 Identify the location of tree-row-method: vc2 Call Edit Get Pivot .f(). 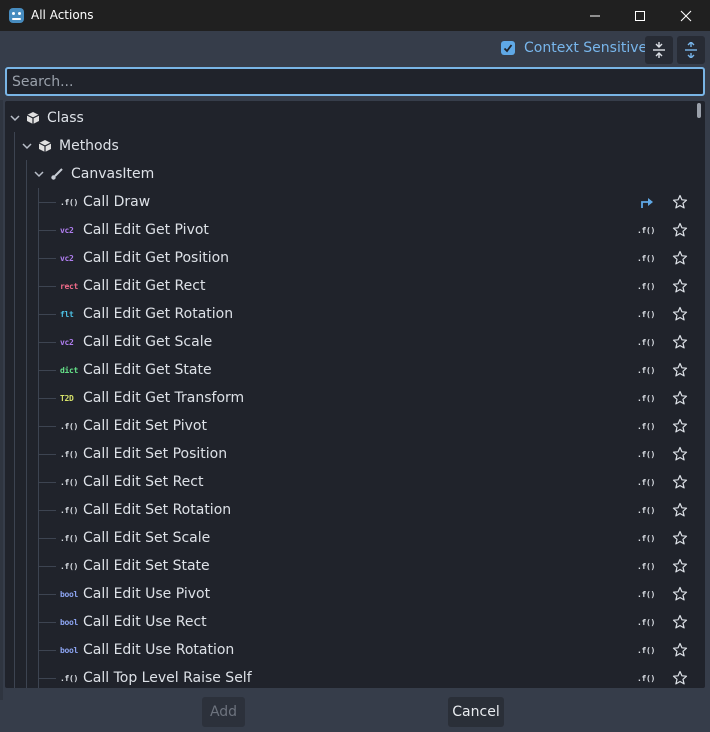
(349, 230).